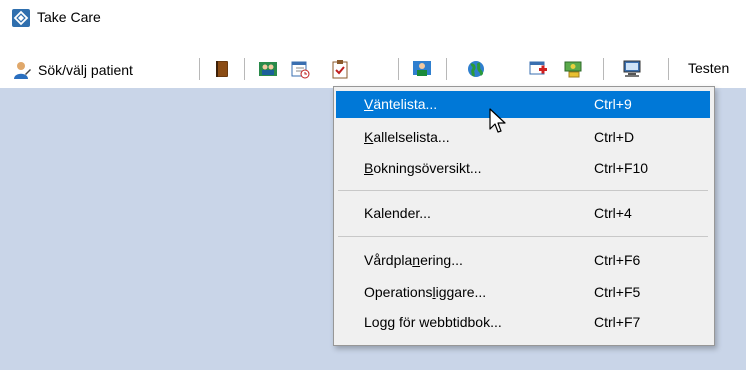  Describe the element at coordinates (614, 137) in the screenshot. I see `menu-item-shortcut: Ctrl+D` at that location.